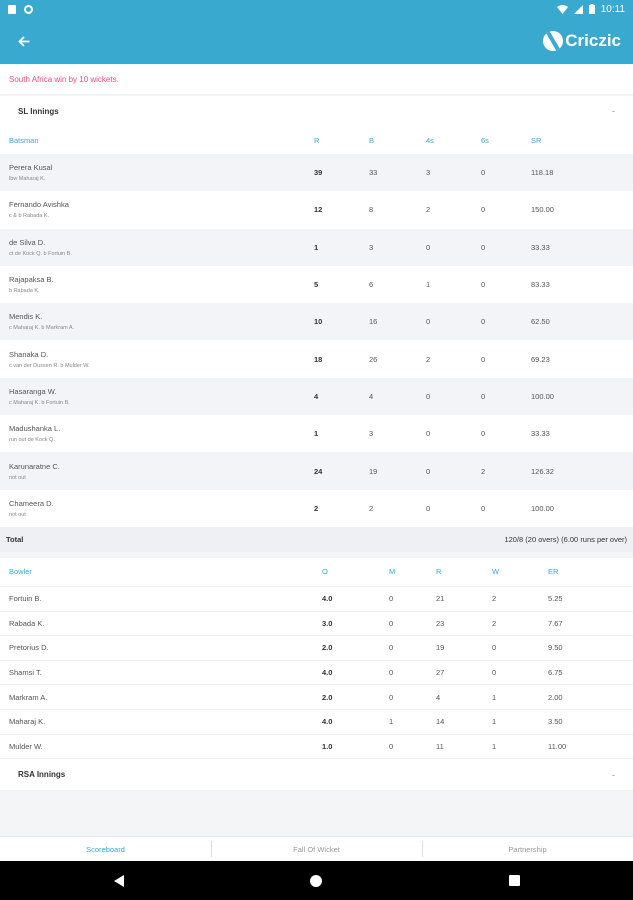 The height and width of the screenshot is (900, 633). I want to click on runs: 24, so click(318, 471).